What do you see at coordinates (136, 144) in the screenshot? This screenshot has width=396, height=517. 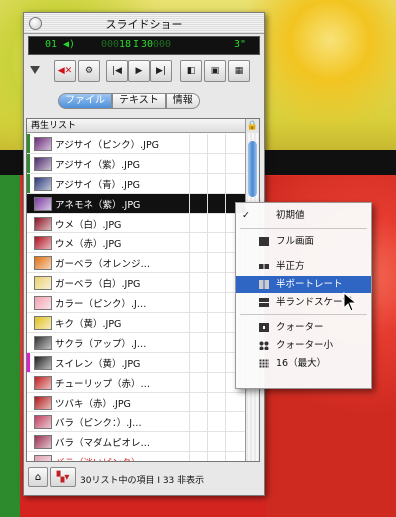 I see `list-item: アジサイ（ピンク）.JPG` at bounding box center [136, 144].